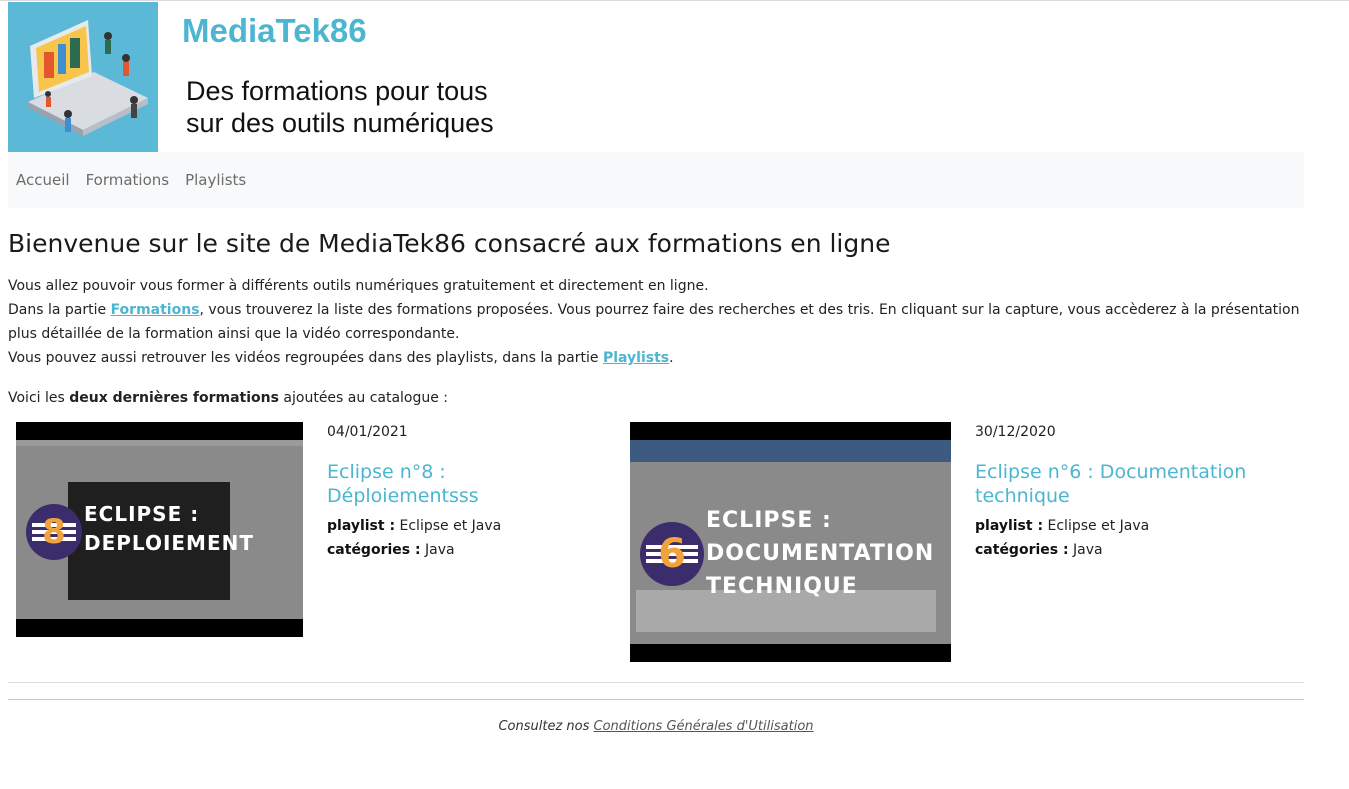 The image size is (1349, 789). What do you see at coordinates (59, 310) in the screenshot?
I see `intro-p2-text: Dans la partie` at bounding box center [59, 310].